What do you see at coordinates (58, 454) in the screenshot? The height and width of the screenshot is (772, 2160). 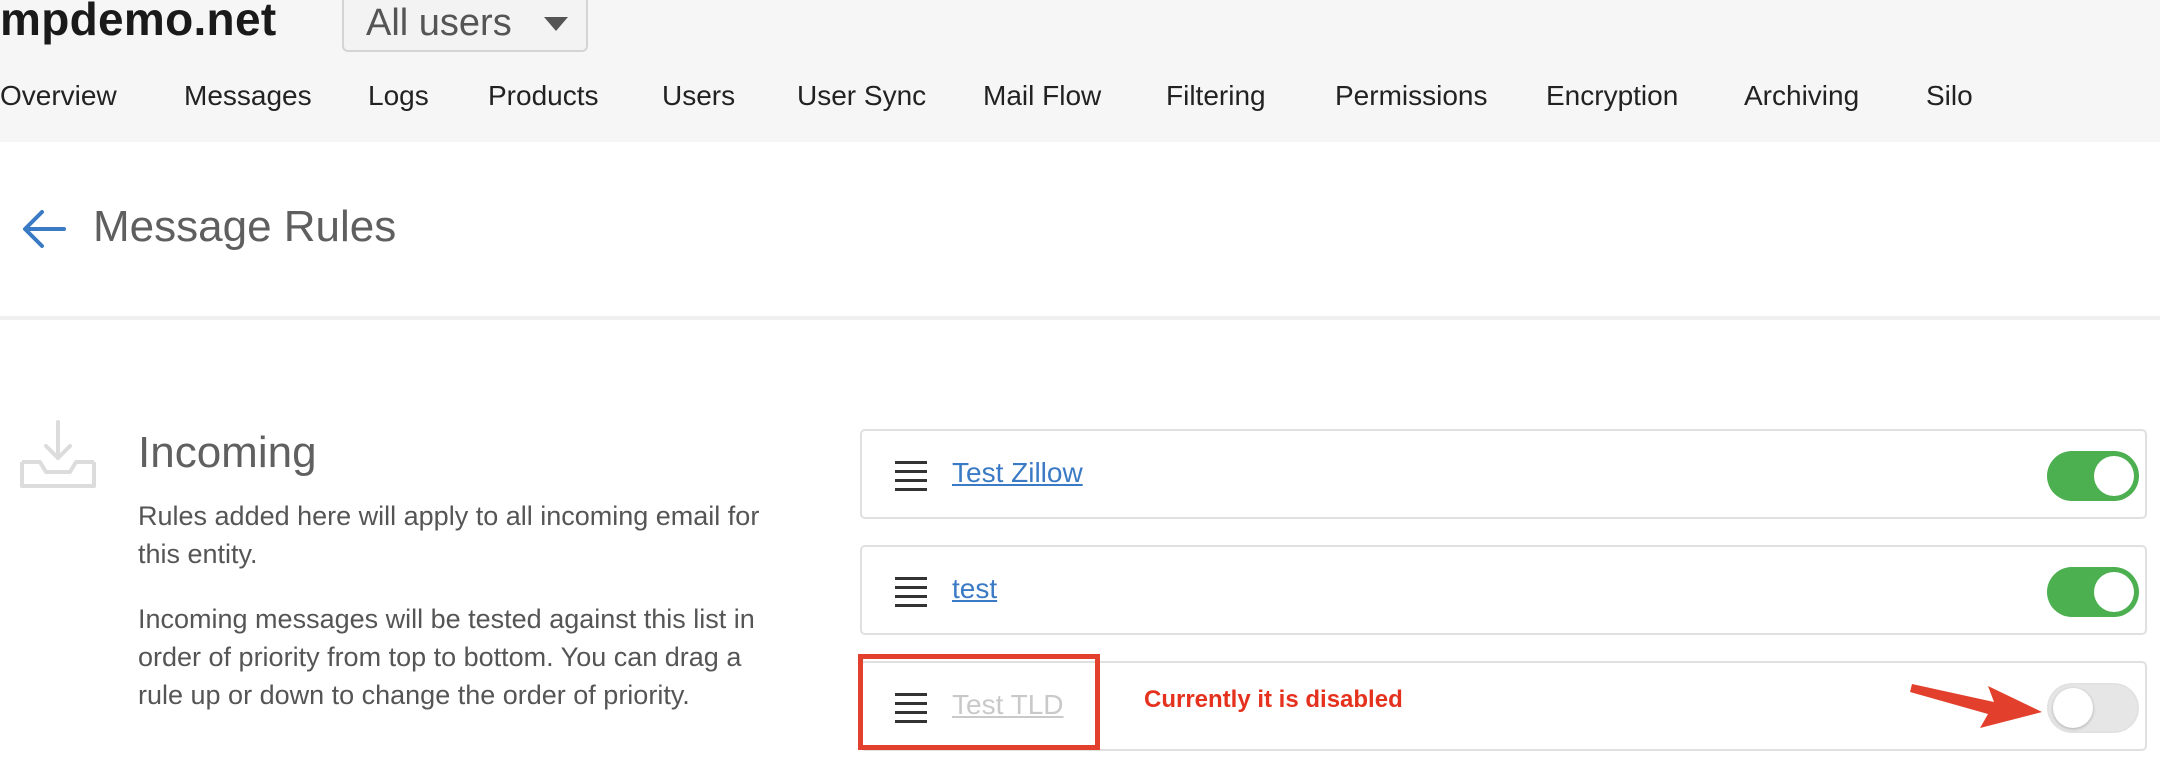 I see `inbox-download-icon` at bounding box center [58, 454].